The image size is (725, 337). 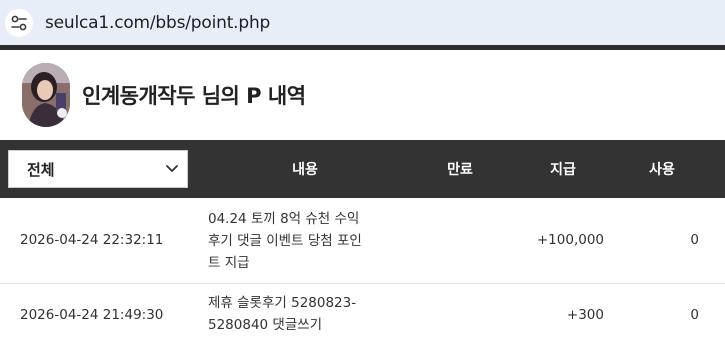 What do you see at coordinates (41, 170) in the screenshot?
I see `filter-selected-value: 전체` at bounding box center [41, 170].